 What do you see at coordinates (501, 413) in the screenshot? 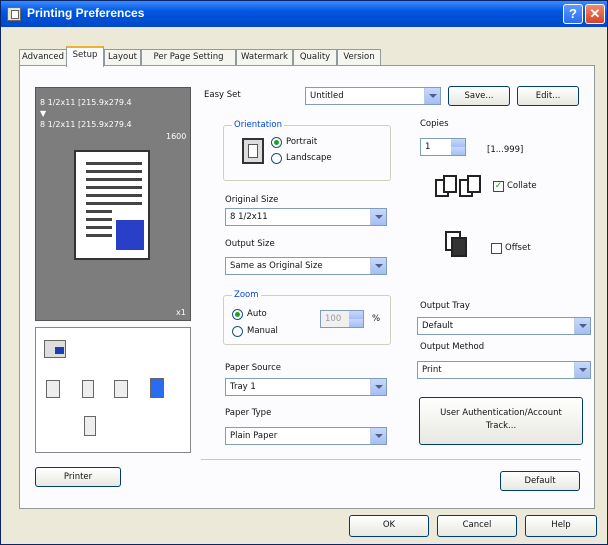
I see `user-authentication-line1: User Authentication/Account` at bounding box center [501, 413].